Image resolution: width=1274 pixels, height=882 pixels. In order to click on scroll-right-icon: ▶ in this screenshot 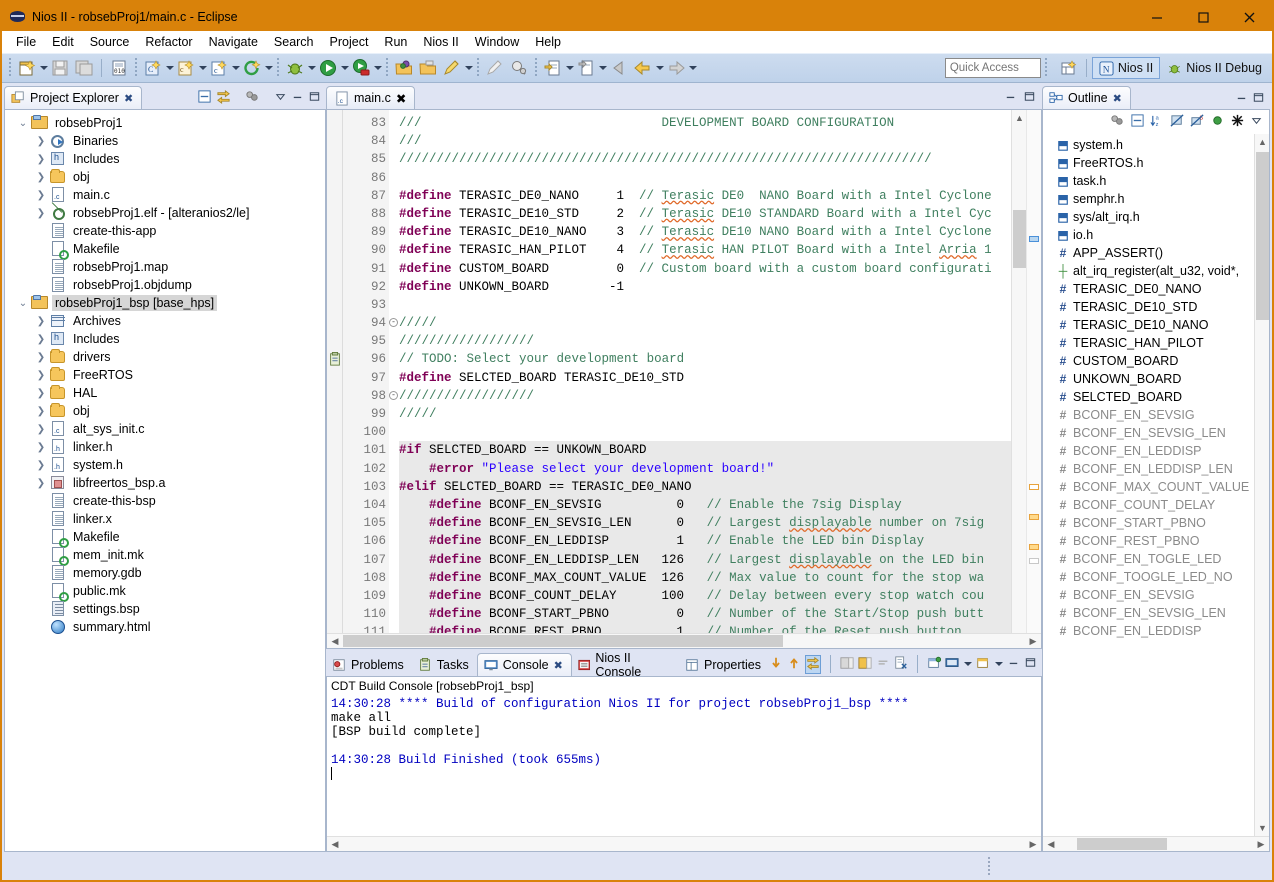, I will do `click(1033, 844)`.